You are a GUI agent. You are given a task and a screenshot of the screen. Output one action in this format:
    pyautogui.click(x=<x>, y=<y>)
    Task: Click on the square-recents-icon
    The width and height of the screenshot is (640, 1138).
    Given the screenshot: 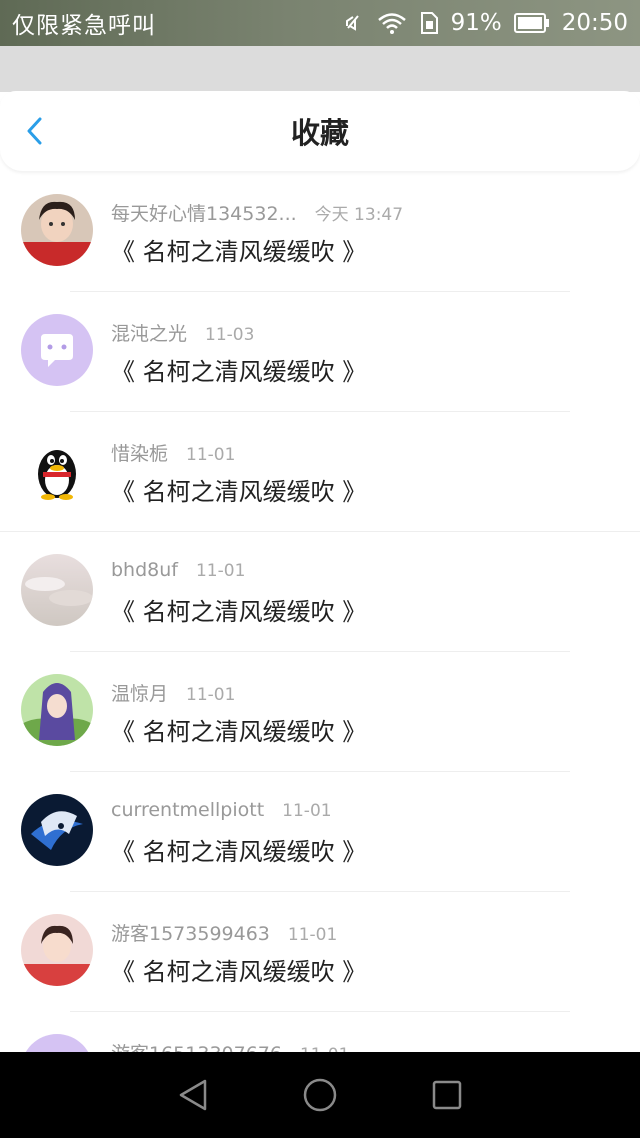 What is the action you would take?
    pyautogui.click(x=447, y=1095)
    